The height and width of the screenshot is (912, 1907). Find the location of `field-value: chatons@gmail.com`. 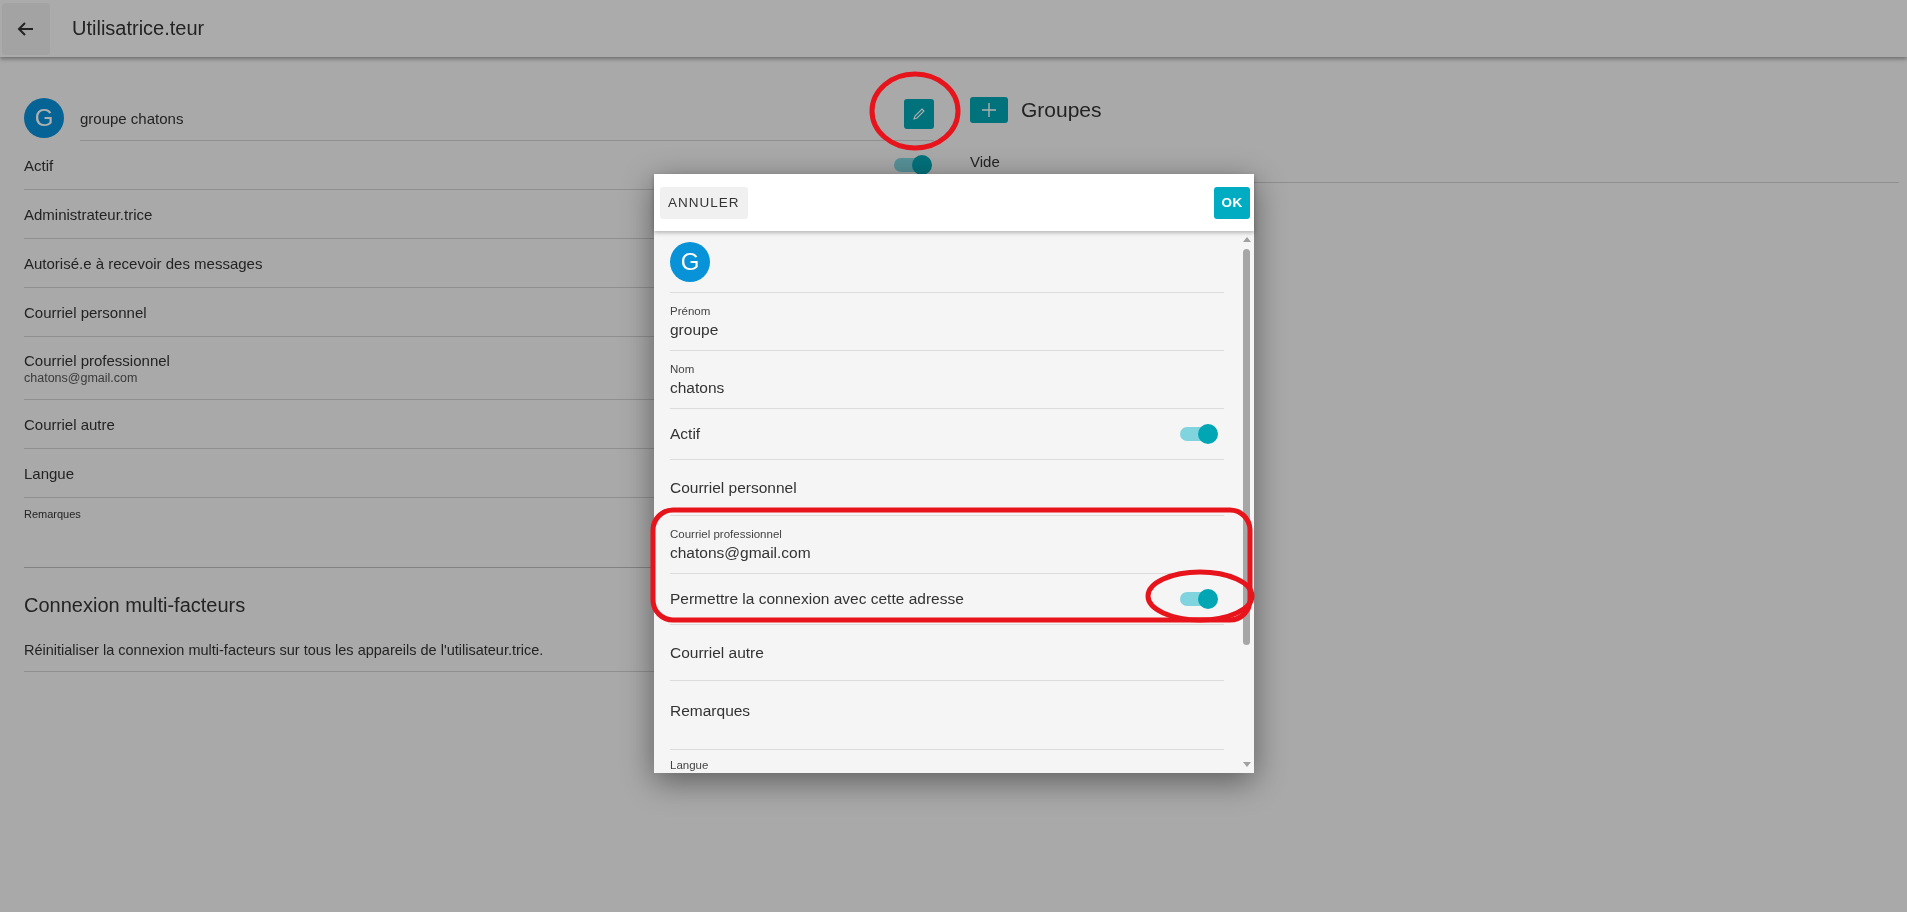

field-value: chatons@gmail.com is located at coordinates (81, 377).